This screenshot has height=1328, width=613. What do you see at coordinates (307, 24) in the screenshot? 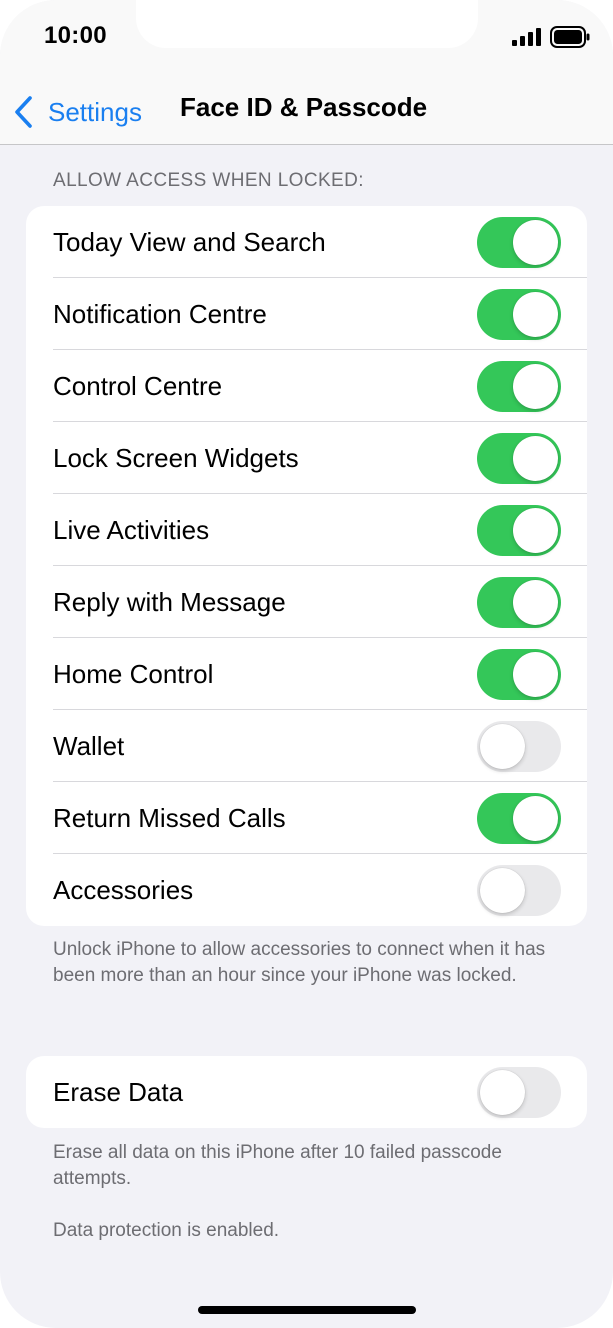
I see `notch` at bounding box center [307, 24].